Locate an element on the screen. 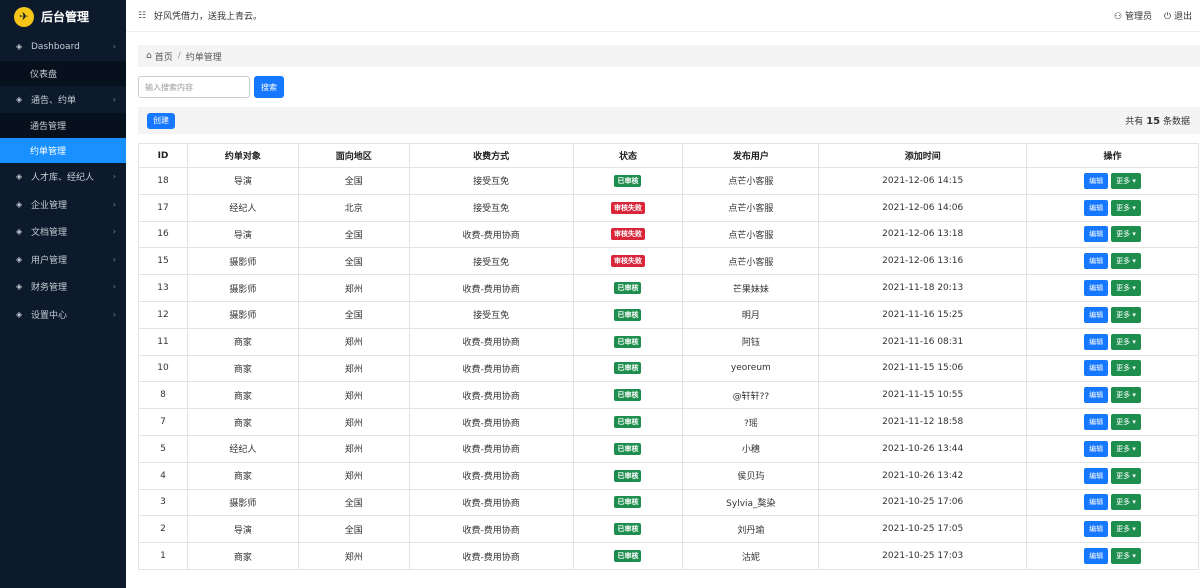  sidebar-item-label: 约单管理 is located at coordinates (48, 152).